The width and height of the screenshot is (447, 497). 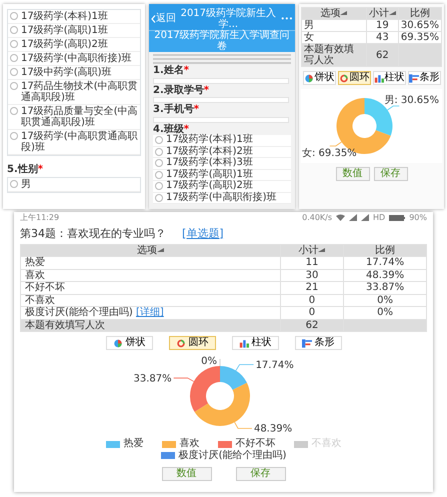 What do you see at coordinates (150, 312) in the screenshot?
I see `detail-link: [详细]` at bounding box center [150, 312].